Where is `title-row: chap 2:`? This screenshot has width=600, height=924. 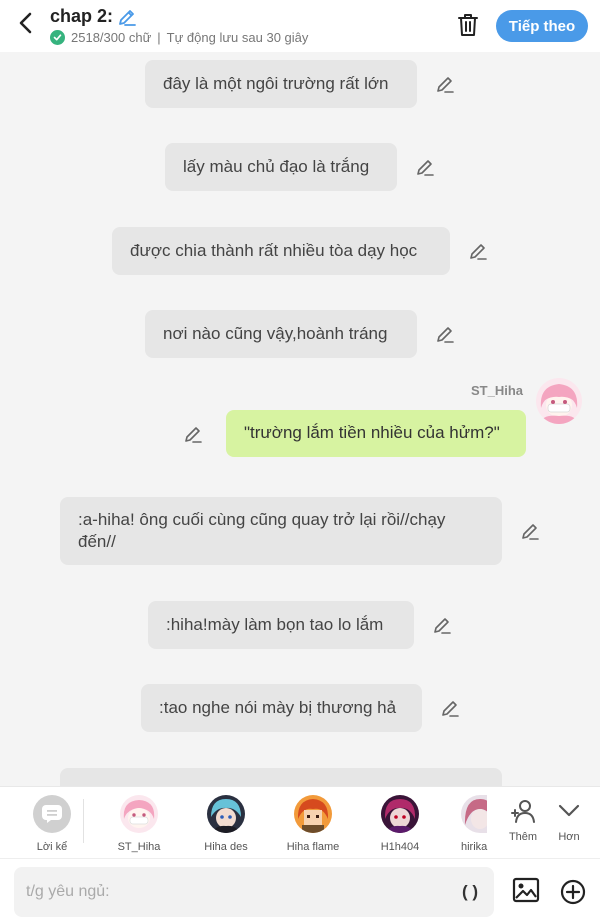 title-row: chap 2: is located at coordinates (93, 16).